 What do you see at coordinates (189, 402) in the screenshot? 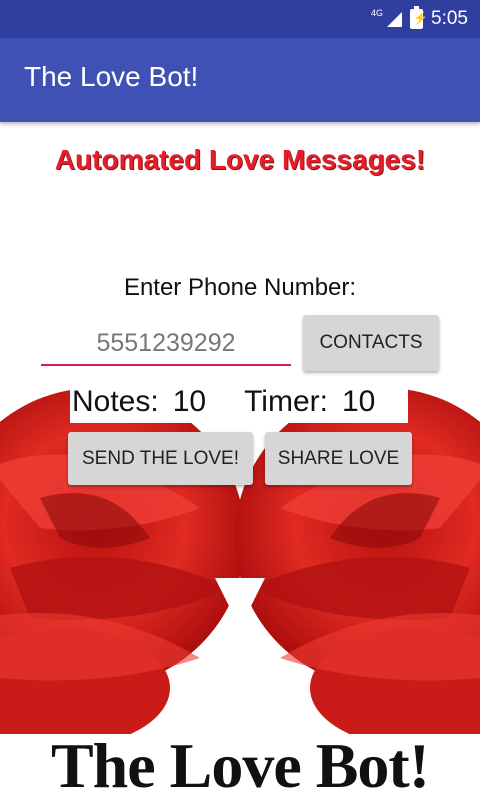
I see `notes-value: 10` at bounding box center [189, 402].